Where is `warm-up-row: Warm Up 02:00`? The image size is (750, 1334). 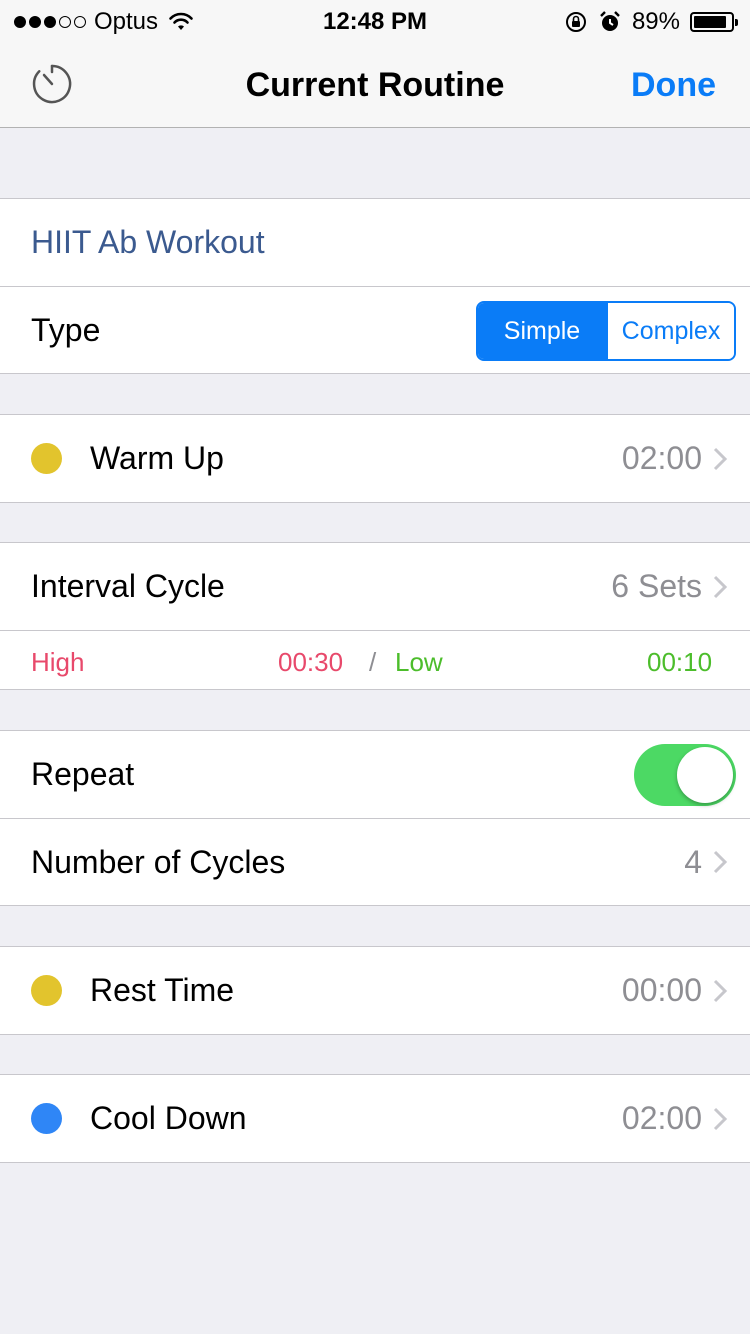
warm-up-row: Warm Up 02:00 is located at coordinates (375, 458).